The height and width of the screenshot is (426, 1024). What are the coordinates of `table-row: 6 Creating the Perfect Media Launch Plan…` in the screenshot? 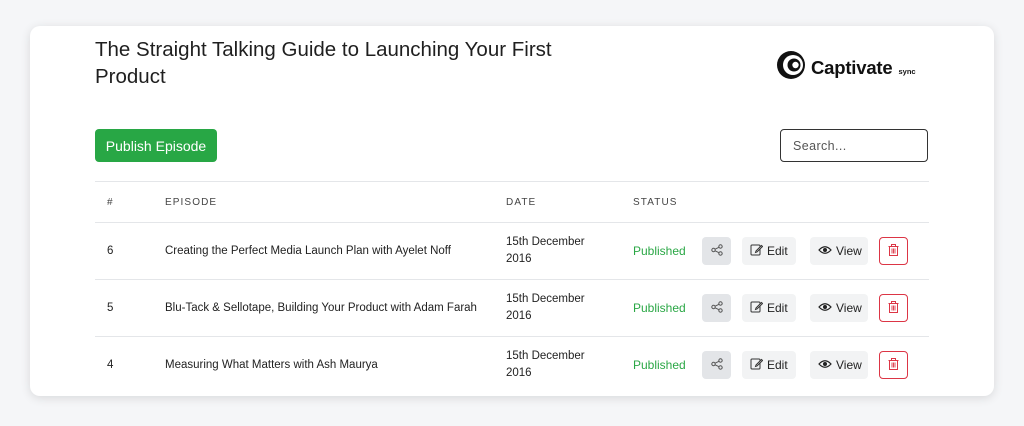 It's located at (512, 250).